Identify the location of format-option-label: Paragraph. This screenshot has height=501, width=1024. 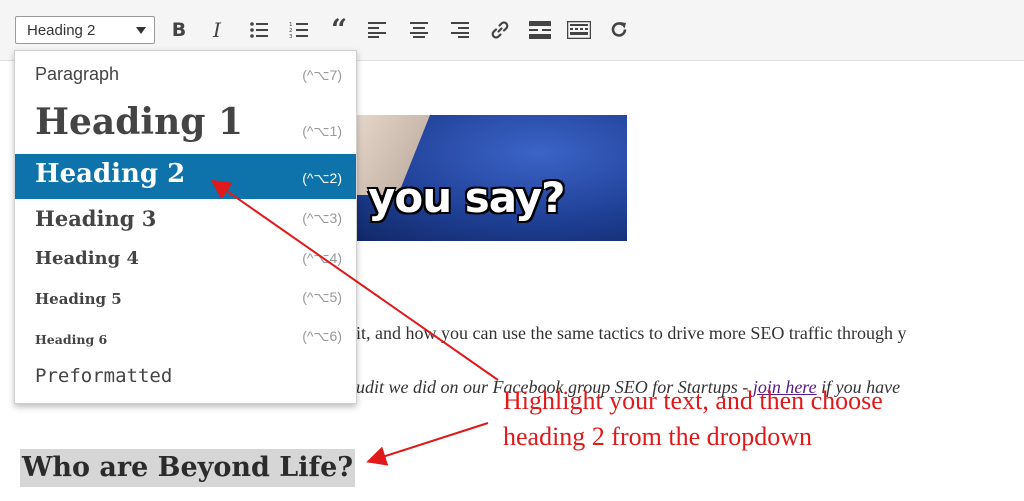
(77, 74).